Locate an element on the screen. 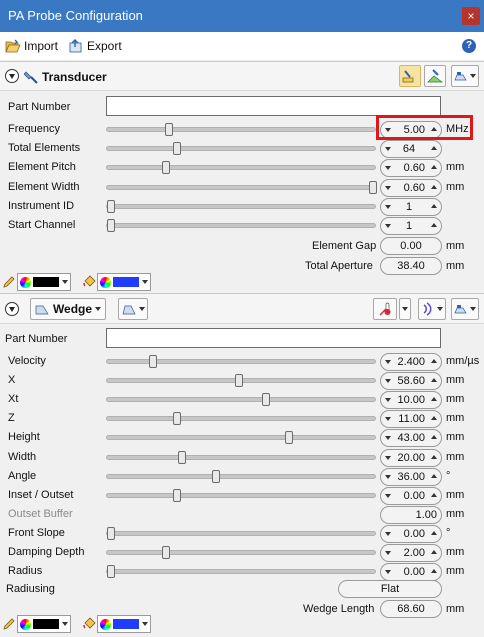  import-button: Import is located at coordinates (31, 46).